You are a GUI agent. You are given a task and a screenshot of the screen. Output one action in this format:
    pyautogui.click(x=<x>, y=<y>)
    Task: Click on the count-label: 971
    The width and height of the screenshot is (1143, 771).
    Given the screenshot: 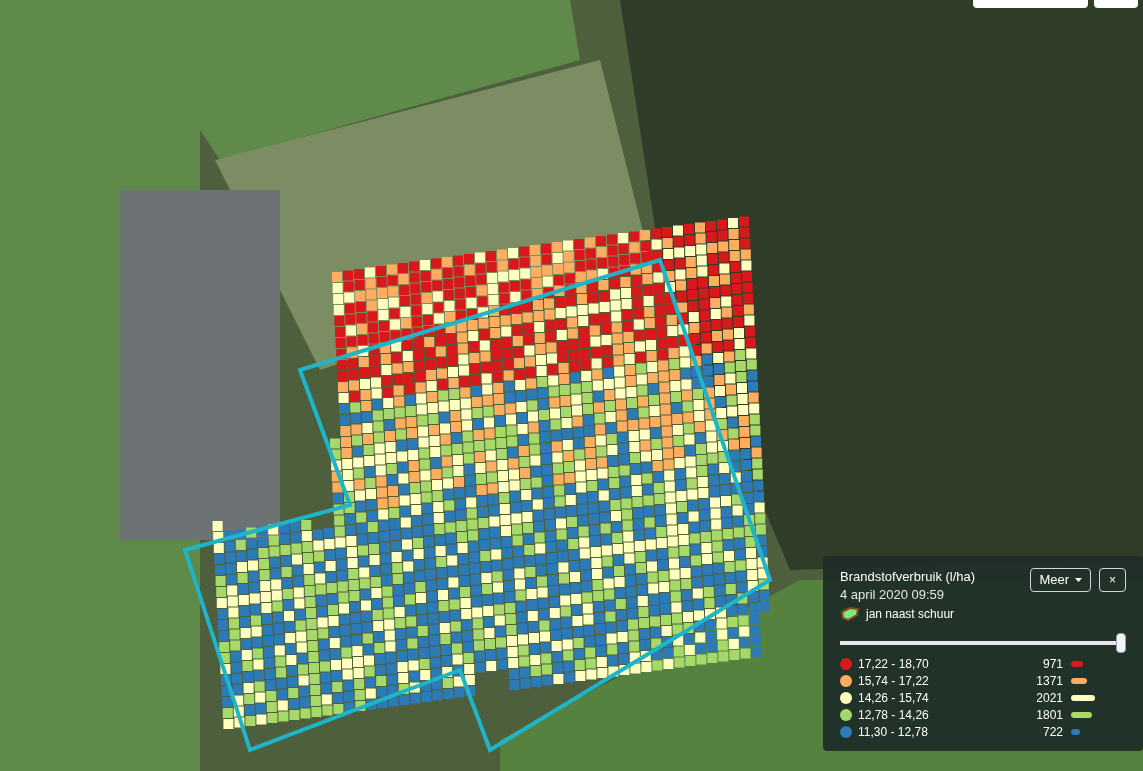 What is the action you would take?
    pyautogui.click(x=1052, y=664)
    